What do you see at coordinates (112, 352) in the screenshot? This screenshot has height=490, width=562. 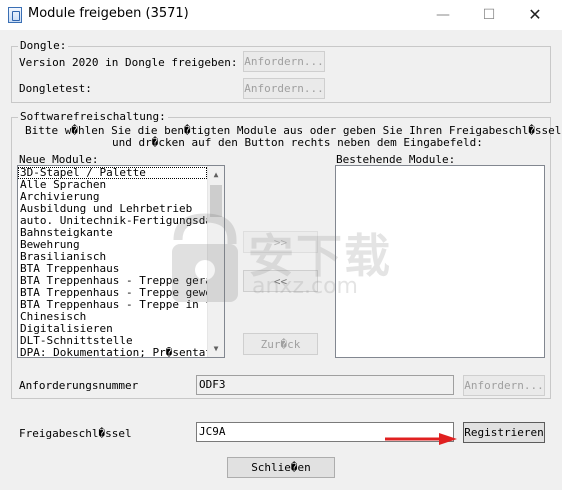 I see `list-item: DPA: Dokumentation; Pr�sentatio` at bounding box center [112, 352].